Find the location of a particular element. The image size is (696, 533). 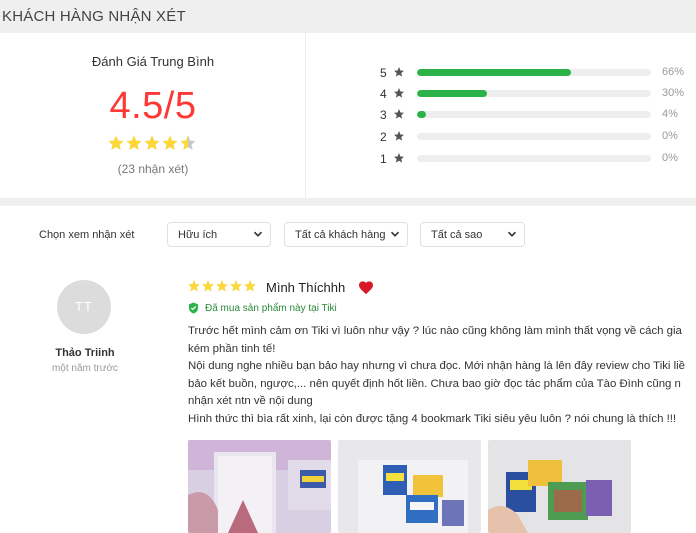

customer-filter-value: Tất cả khách hàng is located at coordinates (340, 235).